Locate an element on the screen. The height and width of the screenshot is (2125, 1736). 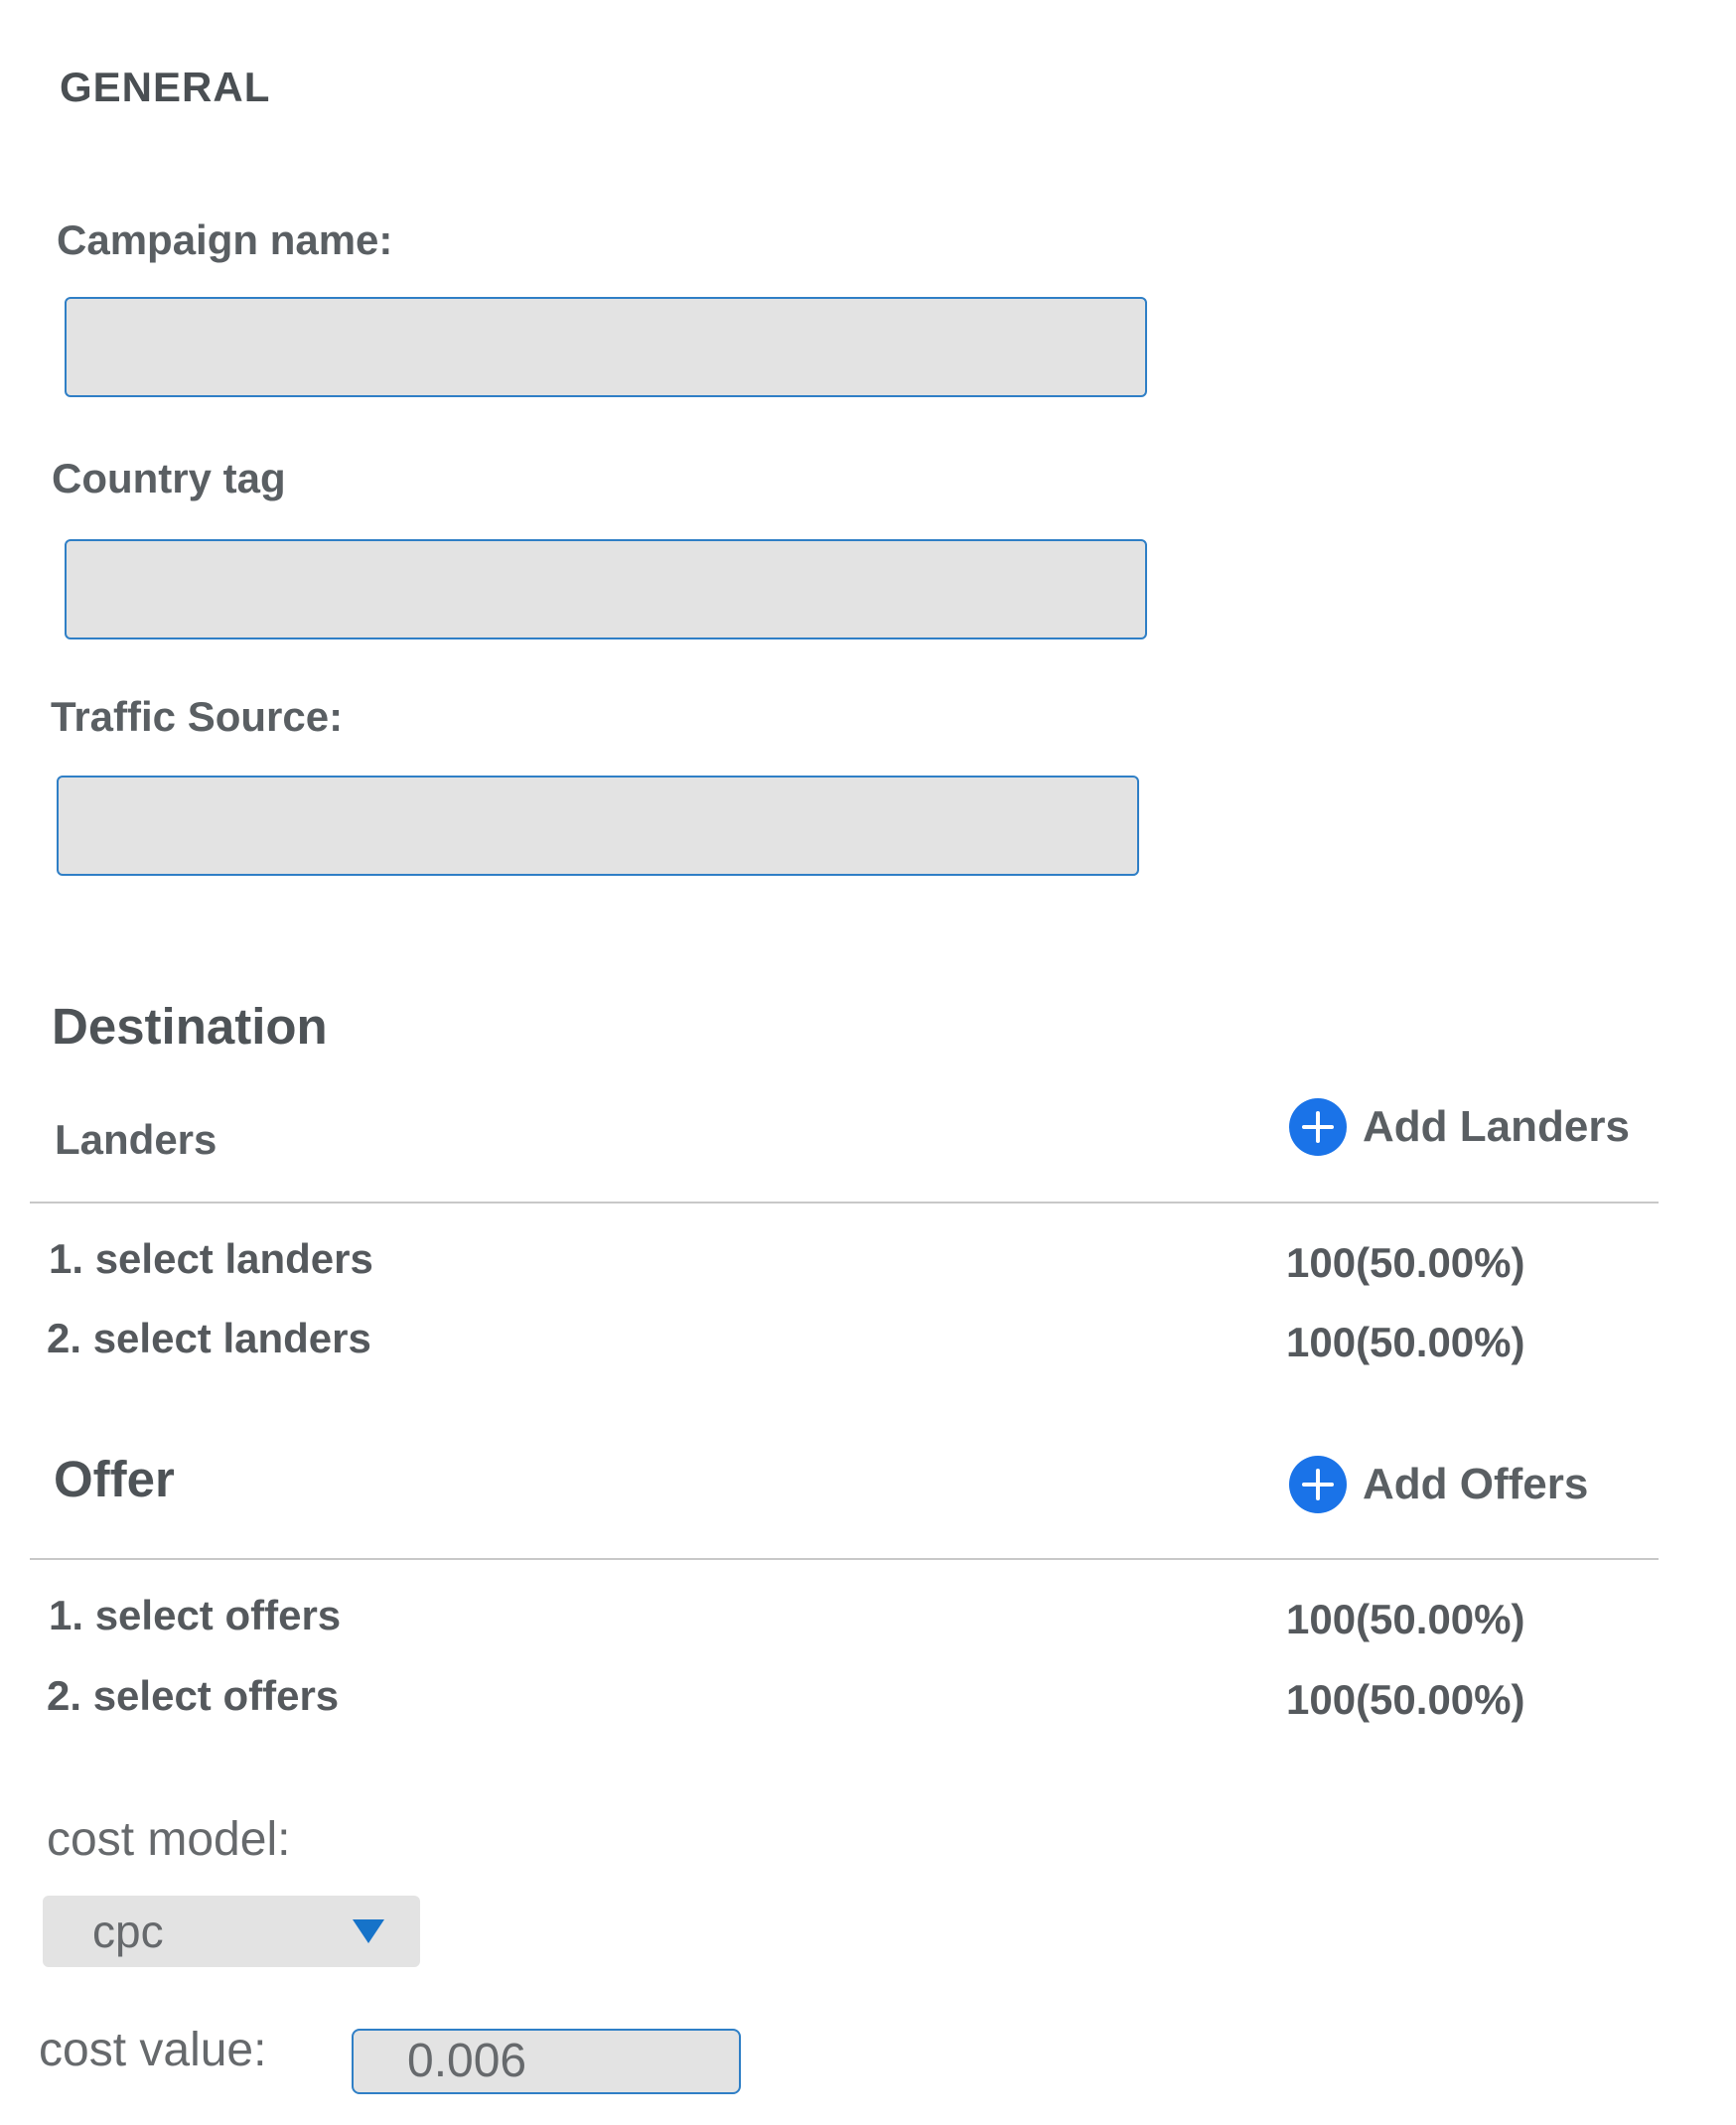
landers-label: Landers is located at coordinates (136, 1139).